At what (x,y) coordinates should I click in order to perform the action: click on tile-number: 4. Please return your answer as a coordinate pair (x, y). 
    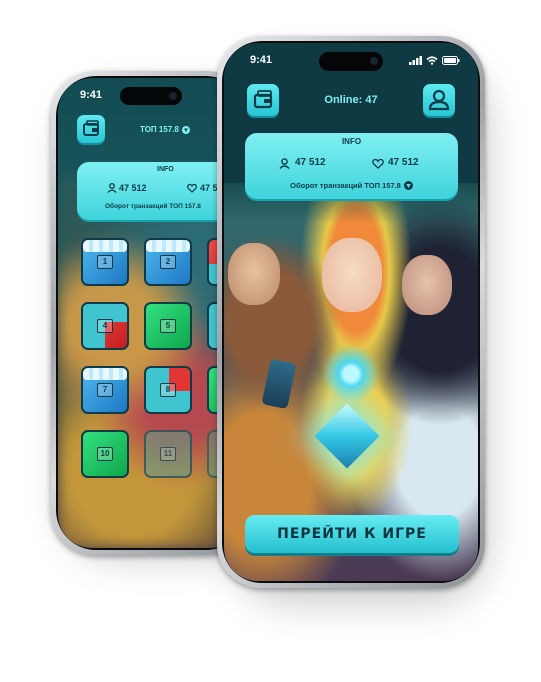
    Looking at the image, I should click on (105, 326).